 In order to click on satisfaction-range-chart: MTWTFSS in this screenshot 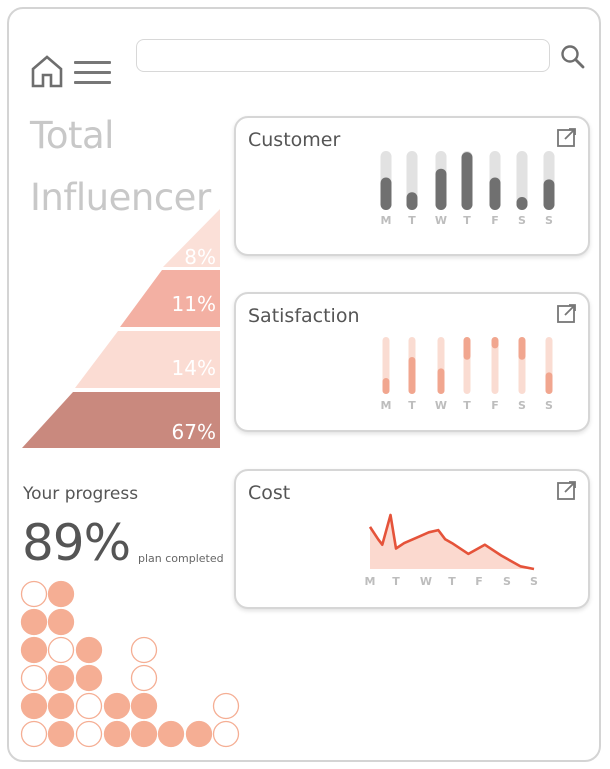, I will do `click(467, 374)`.